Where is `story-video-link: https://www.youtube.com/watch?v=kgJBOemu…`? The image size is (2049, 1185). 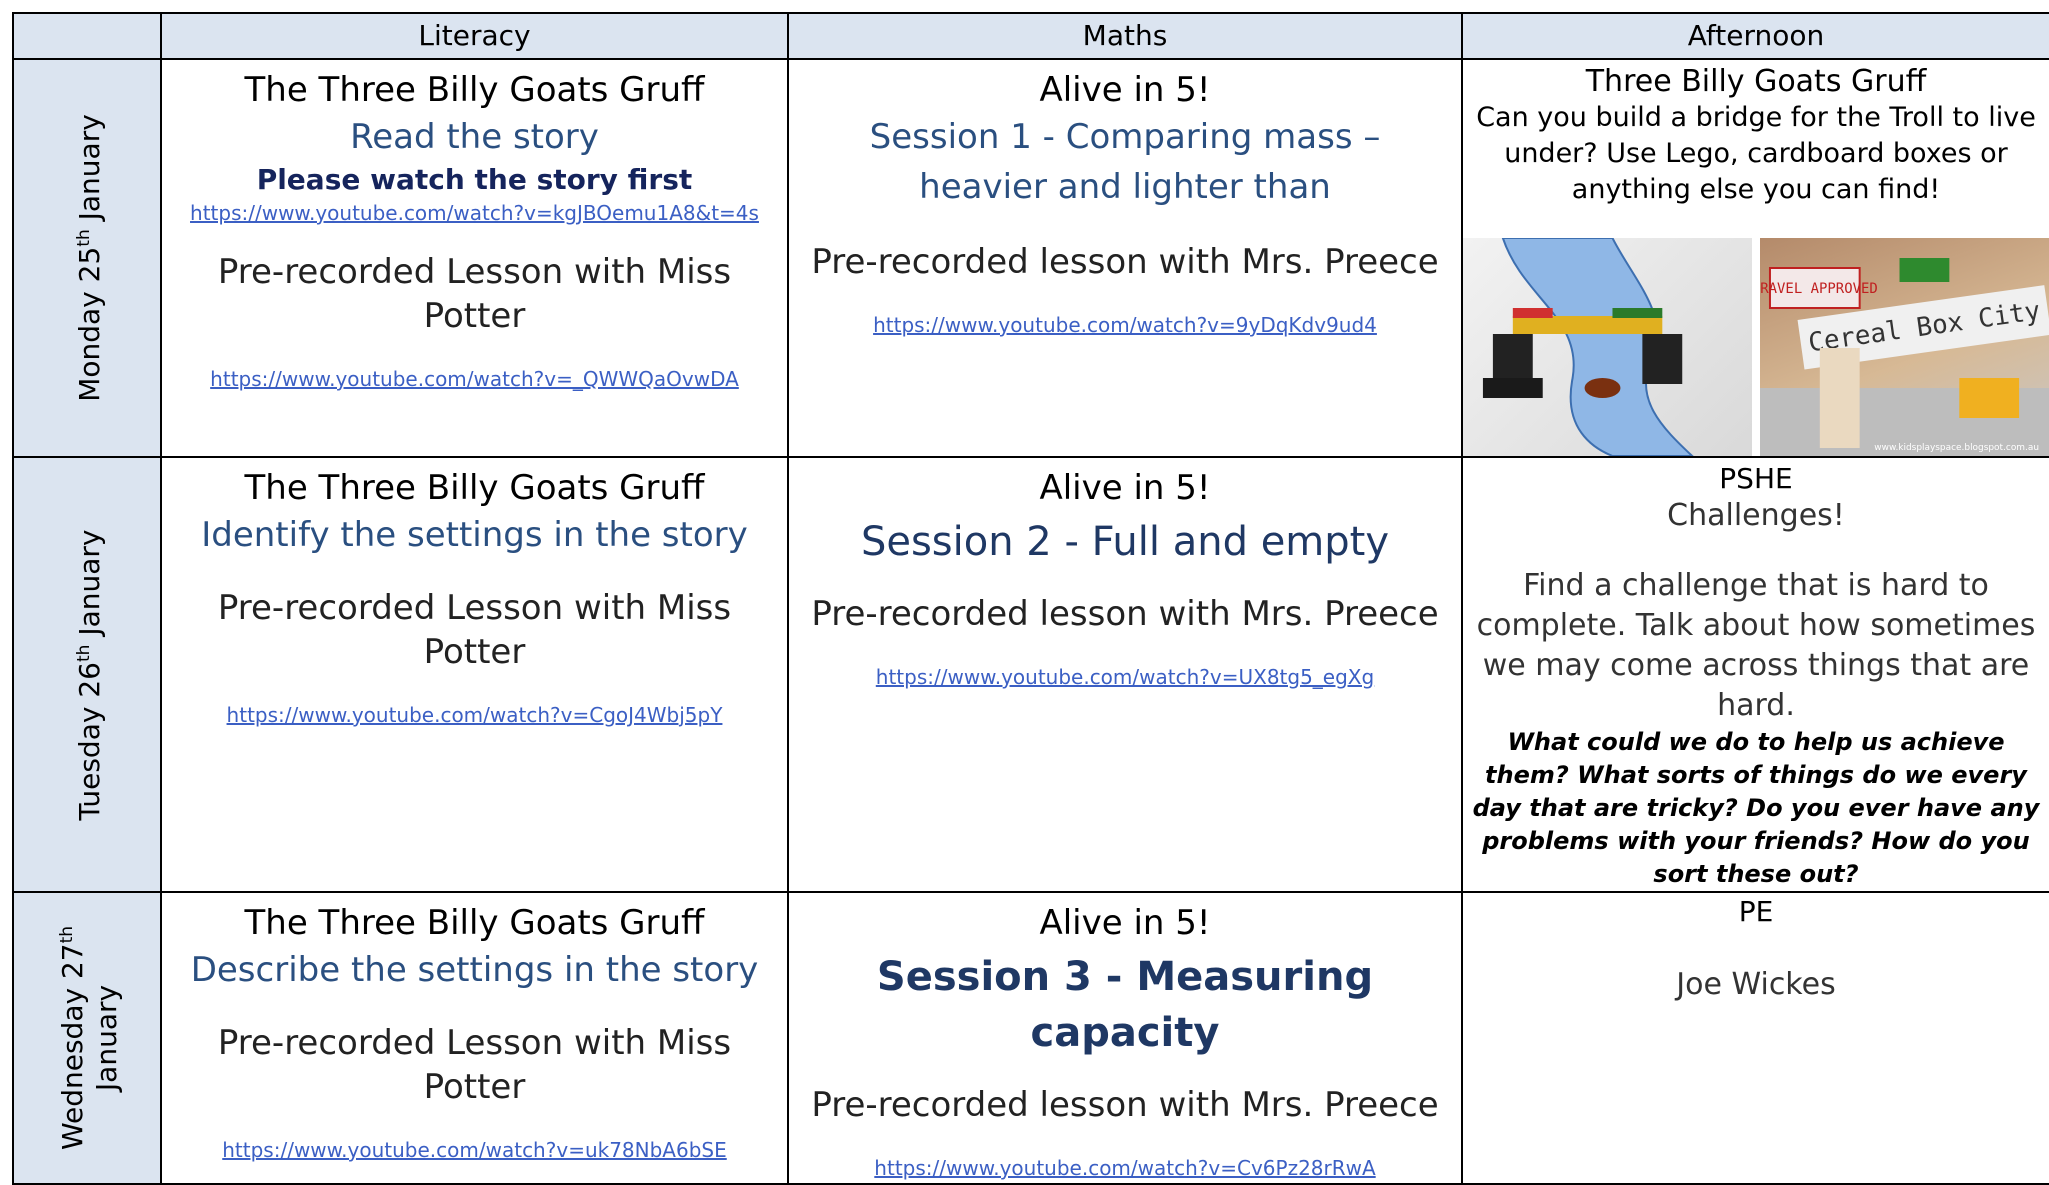
story-video-link: https://www.youtube.com/watch?v=kgJBOemu… is located at coordinates (474, 213).